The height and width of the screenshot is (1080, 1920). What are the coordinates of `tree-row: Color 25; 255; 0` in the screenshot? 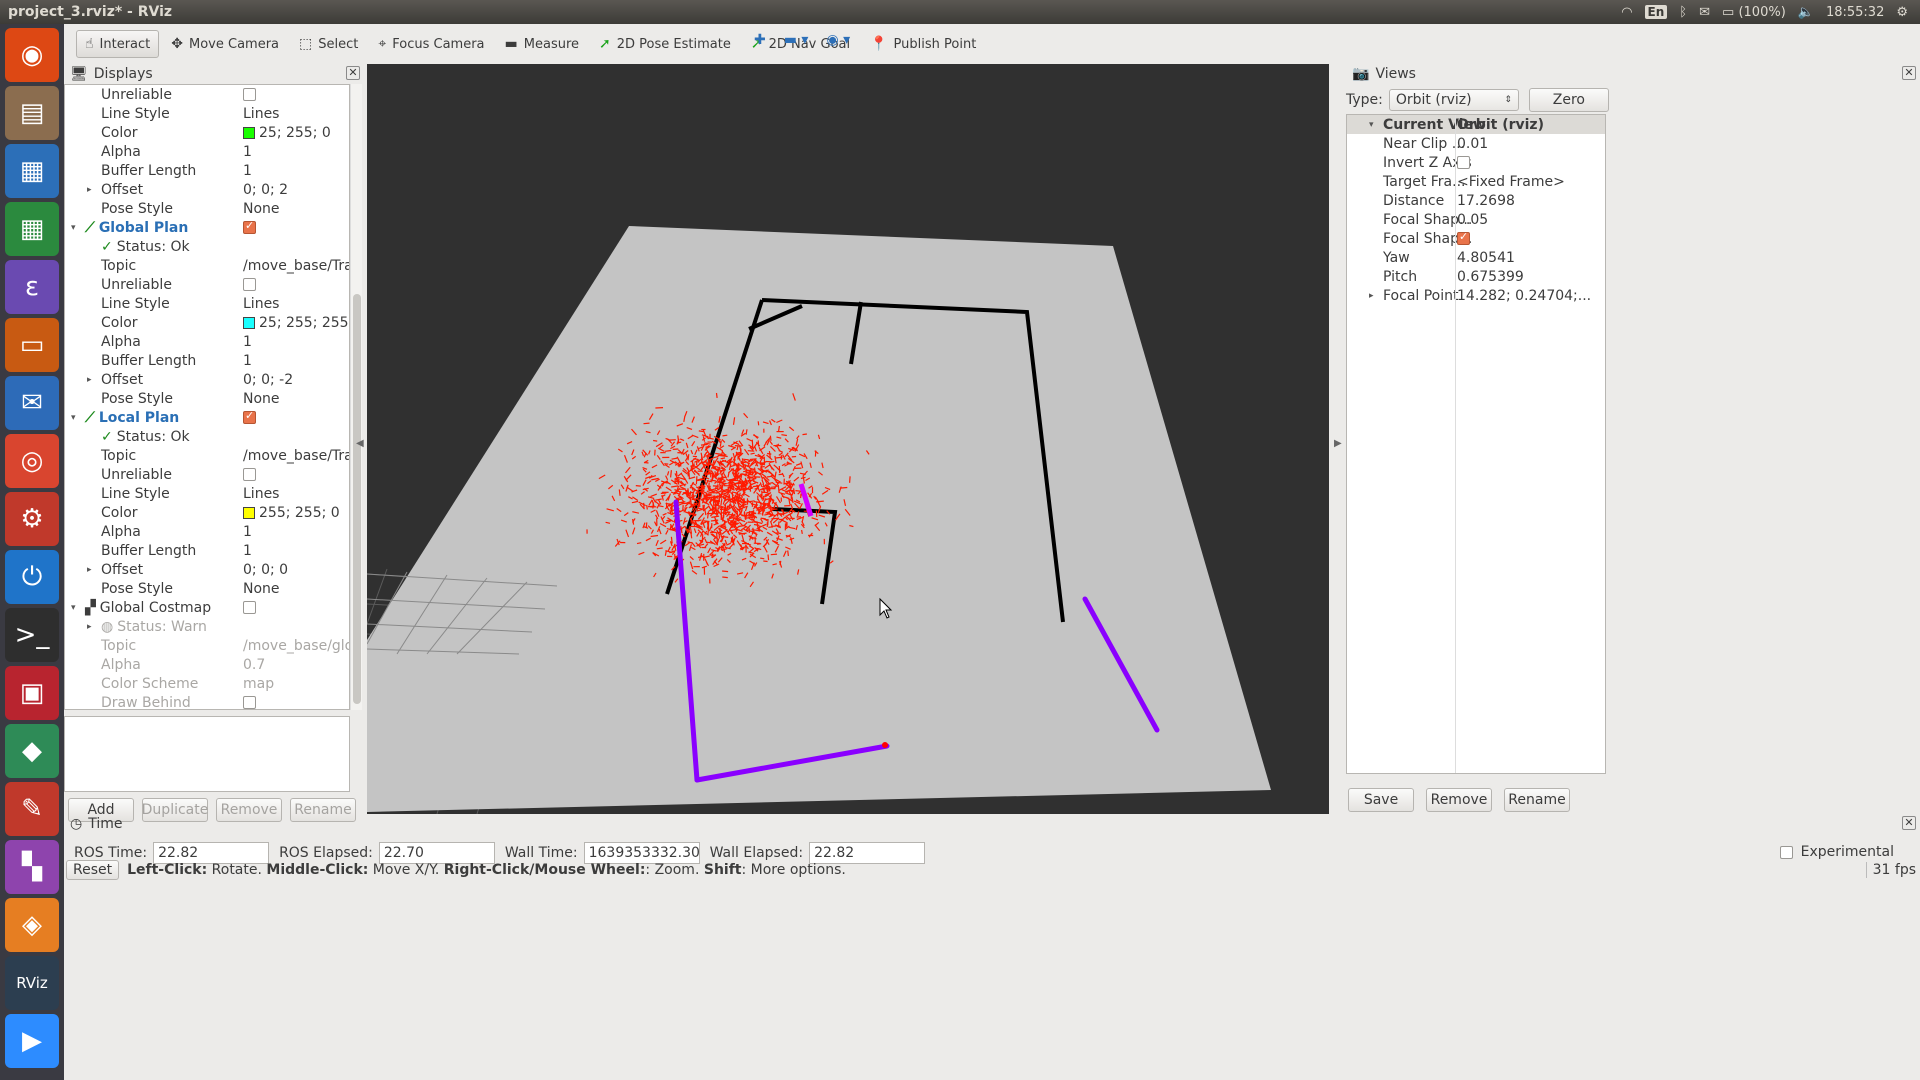 It's located at (207, 132).